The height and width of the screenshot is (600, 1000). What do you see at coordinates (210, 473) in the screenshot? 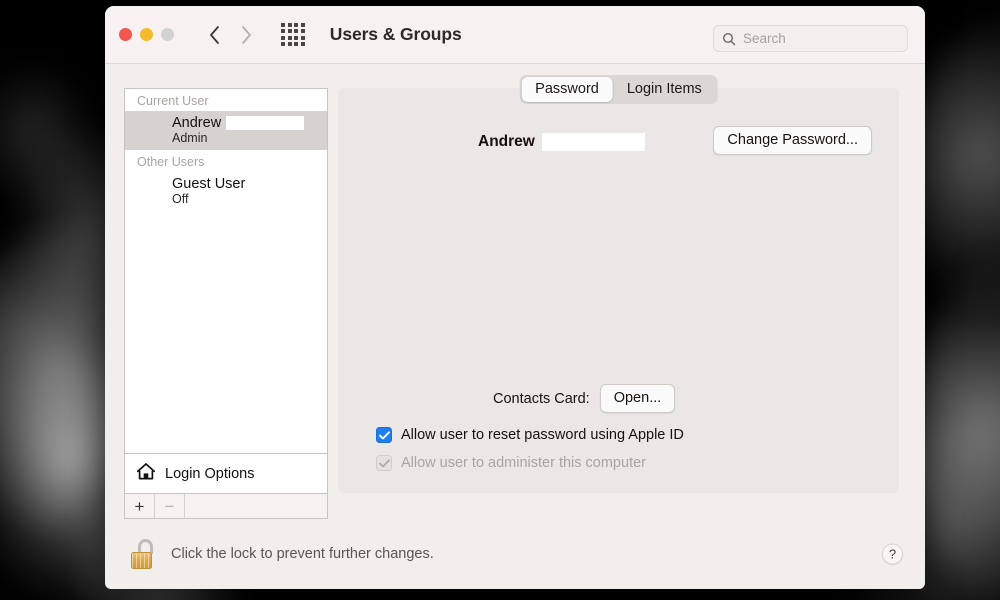
I see `login-options-label: Login Options` at bounding box center [210, 473].